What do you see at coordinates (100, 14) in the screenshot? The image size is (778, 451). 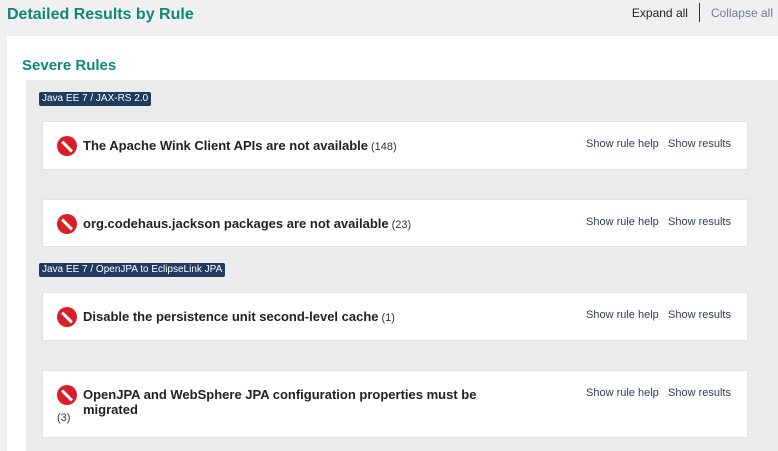 I see `page-title: Detailed Results by Rule` at bounding box center [100, 14].